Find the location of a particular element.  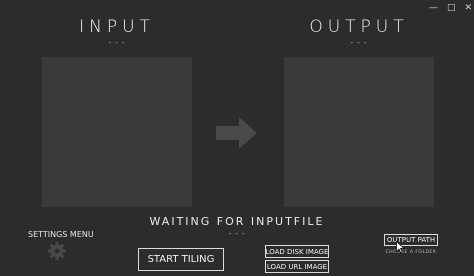

arrow-right-icon is located at coordinates (236, 135).